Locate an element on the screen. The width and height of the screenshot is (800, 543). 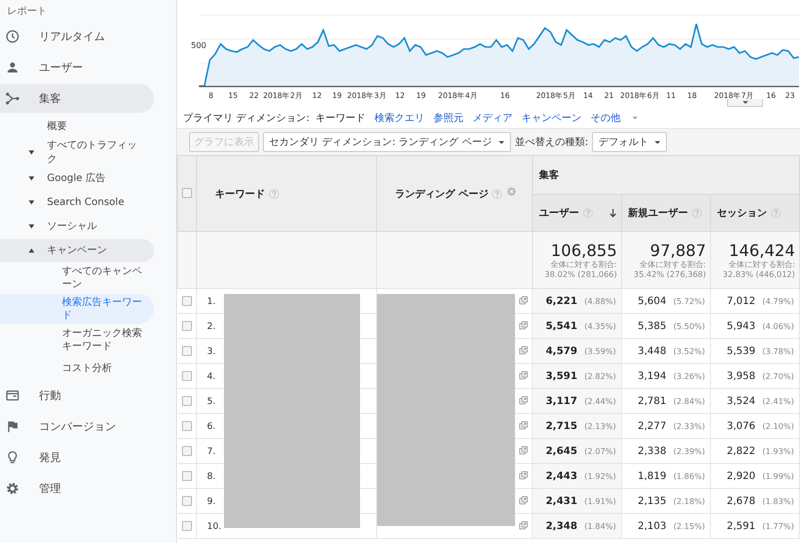
nav-item: 集客 is located at coordinates (77, 98).